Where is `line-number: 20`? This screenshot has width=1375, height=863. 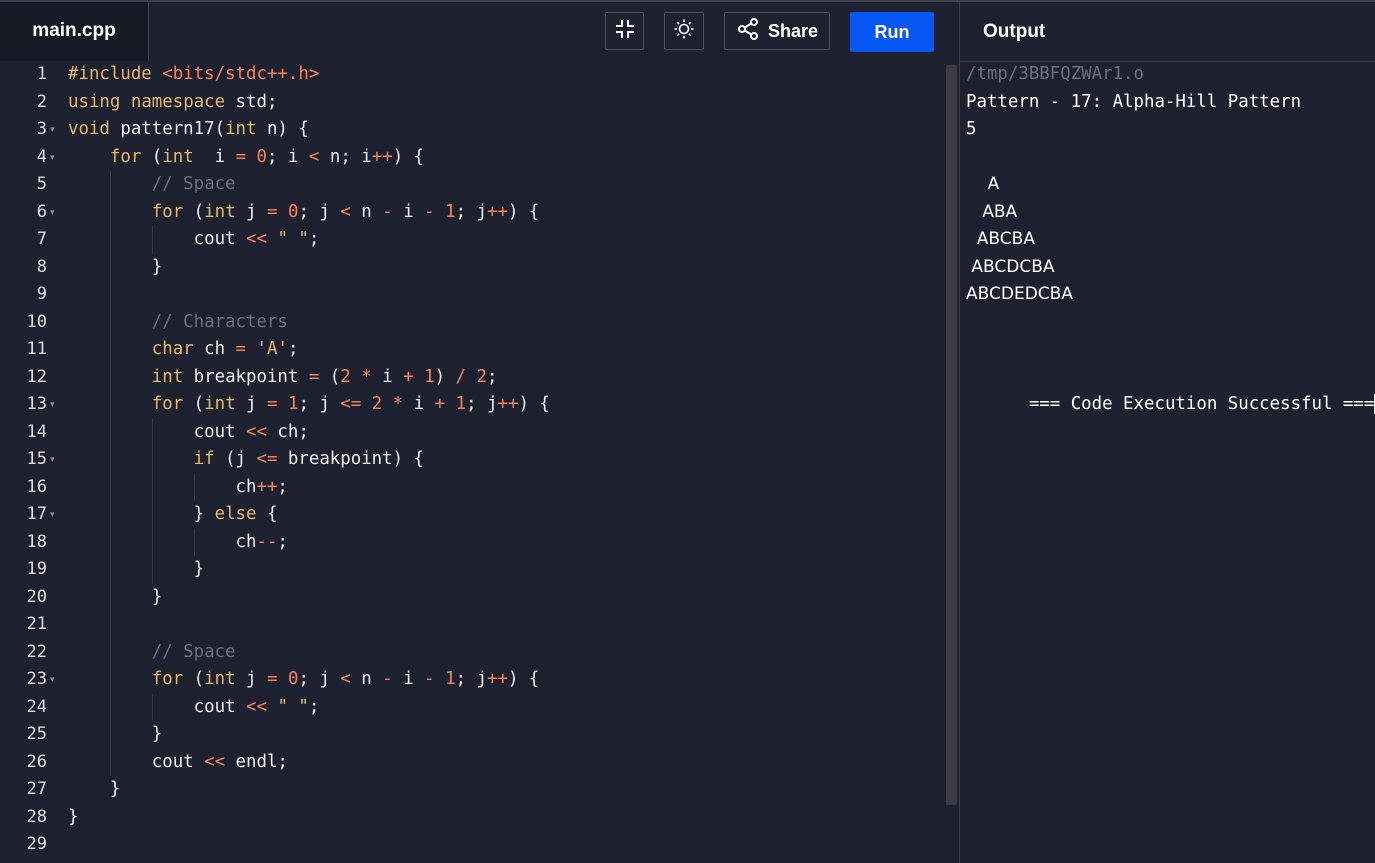
line-number: 20 is located at coordinates (36, 596).